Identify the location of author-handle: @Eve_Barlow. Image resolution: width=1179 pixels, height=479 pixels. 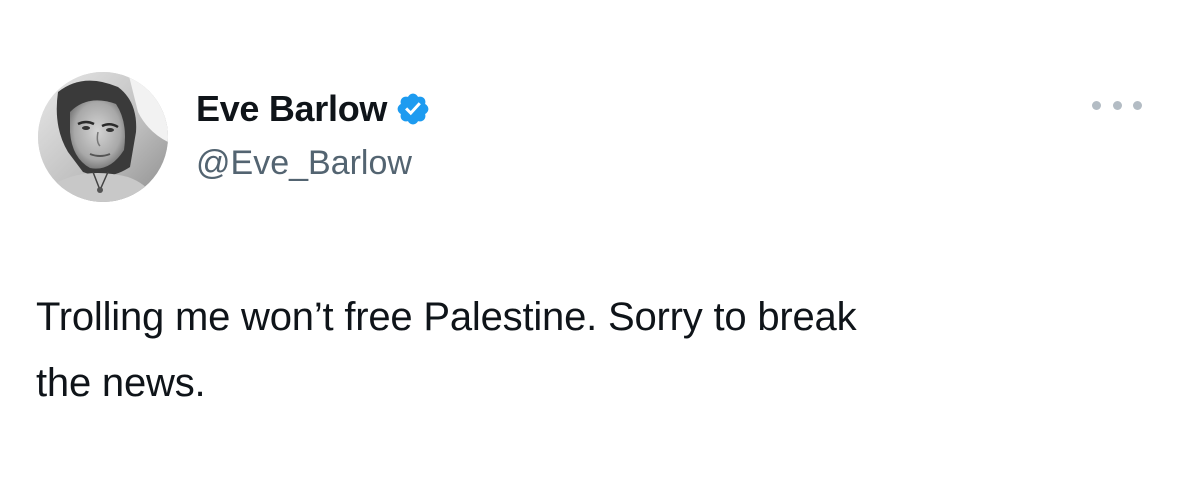
(304, 163).